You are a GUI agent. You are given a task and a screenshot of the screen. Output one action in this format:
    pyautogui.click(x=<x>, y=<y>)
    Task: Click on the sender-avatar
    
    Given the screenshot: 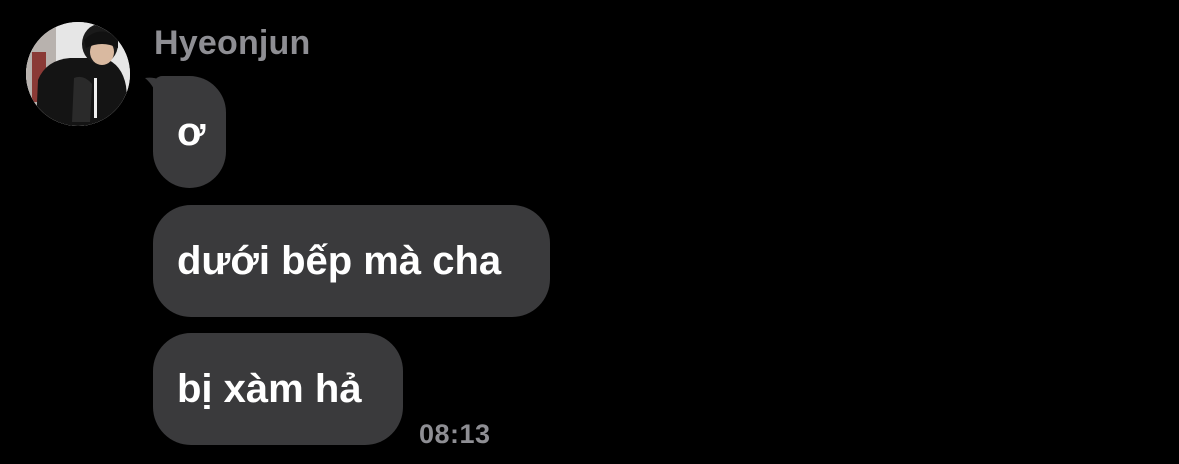 What is the action you would take?
    pyautogui.click(x=78, y=74)
    